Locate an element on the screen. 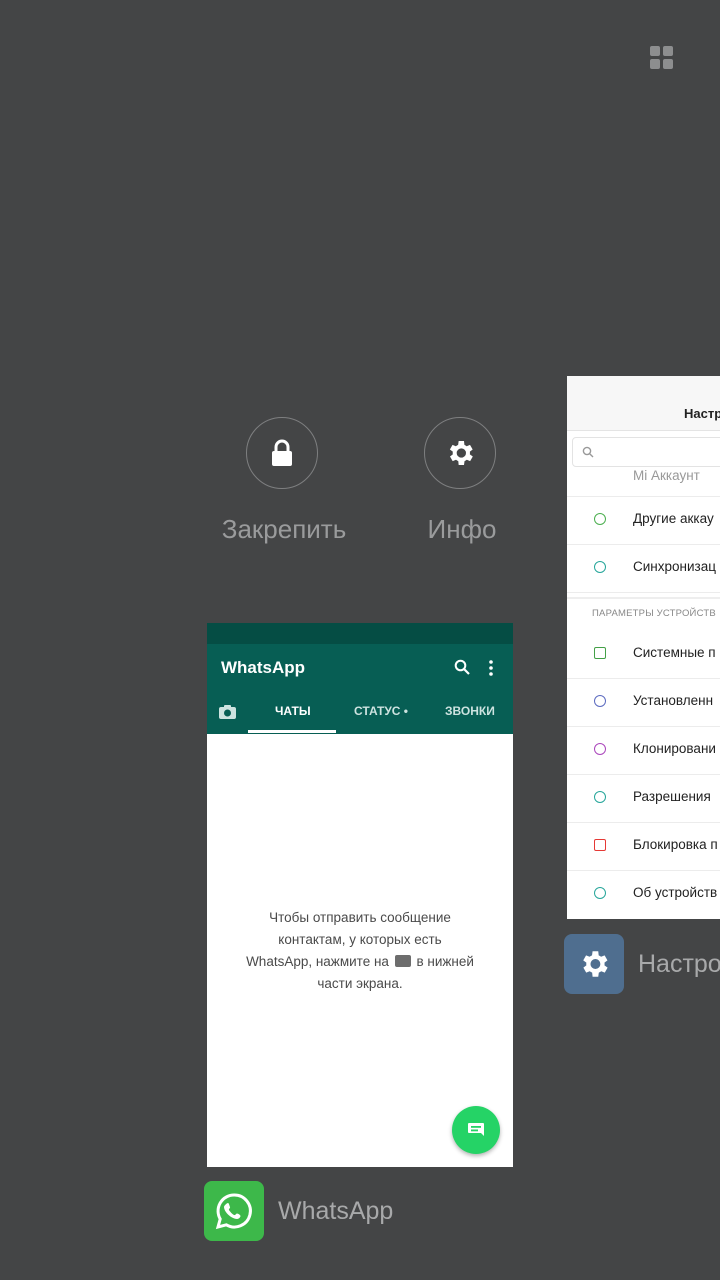  whatsapp-app-icon is located at coordinates (234, 1211).